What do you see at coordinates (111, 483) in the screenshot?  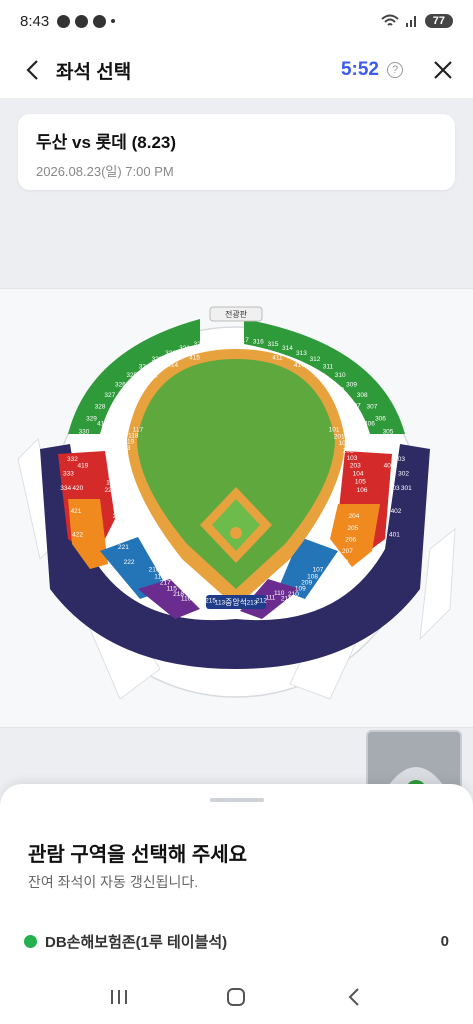 I see `seat-section-122: 122` at bounding box center [111, 483].